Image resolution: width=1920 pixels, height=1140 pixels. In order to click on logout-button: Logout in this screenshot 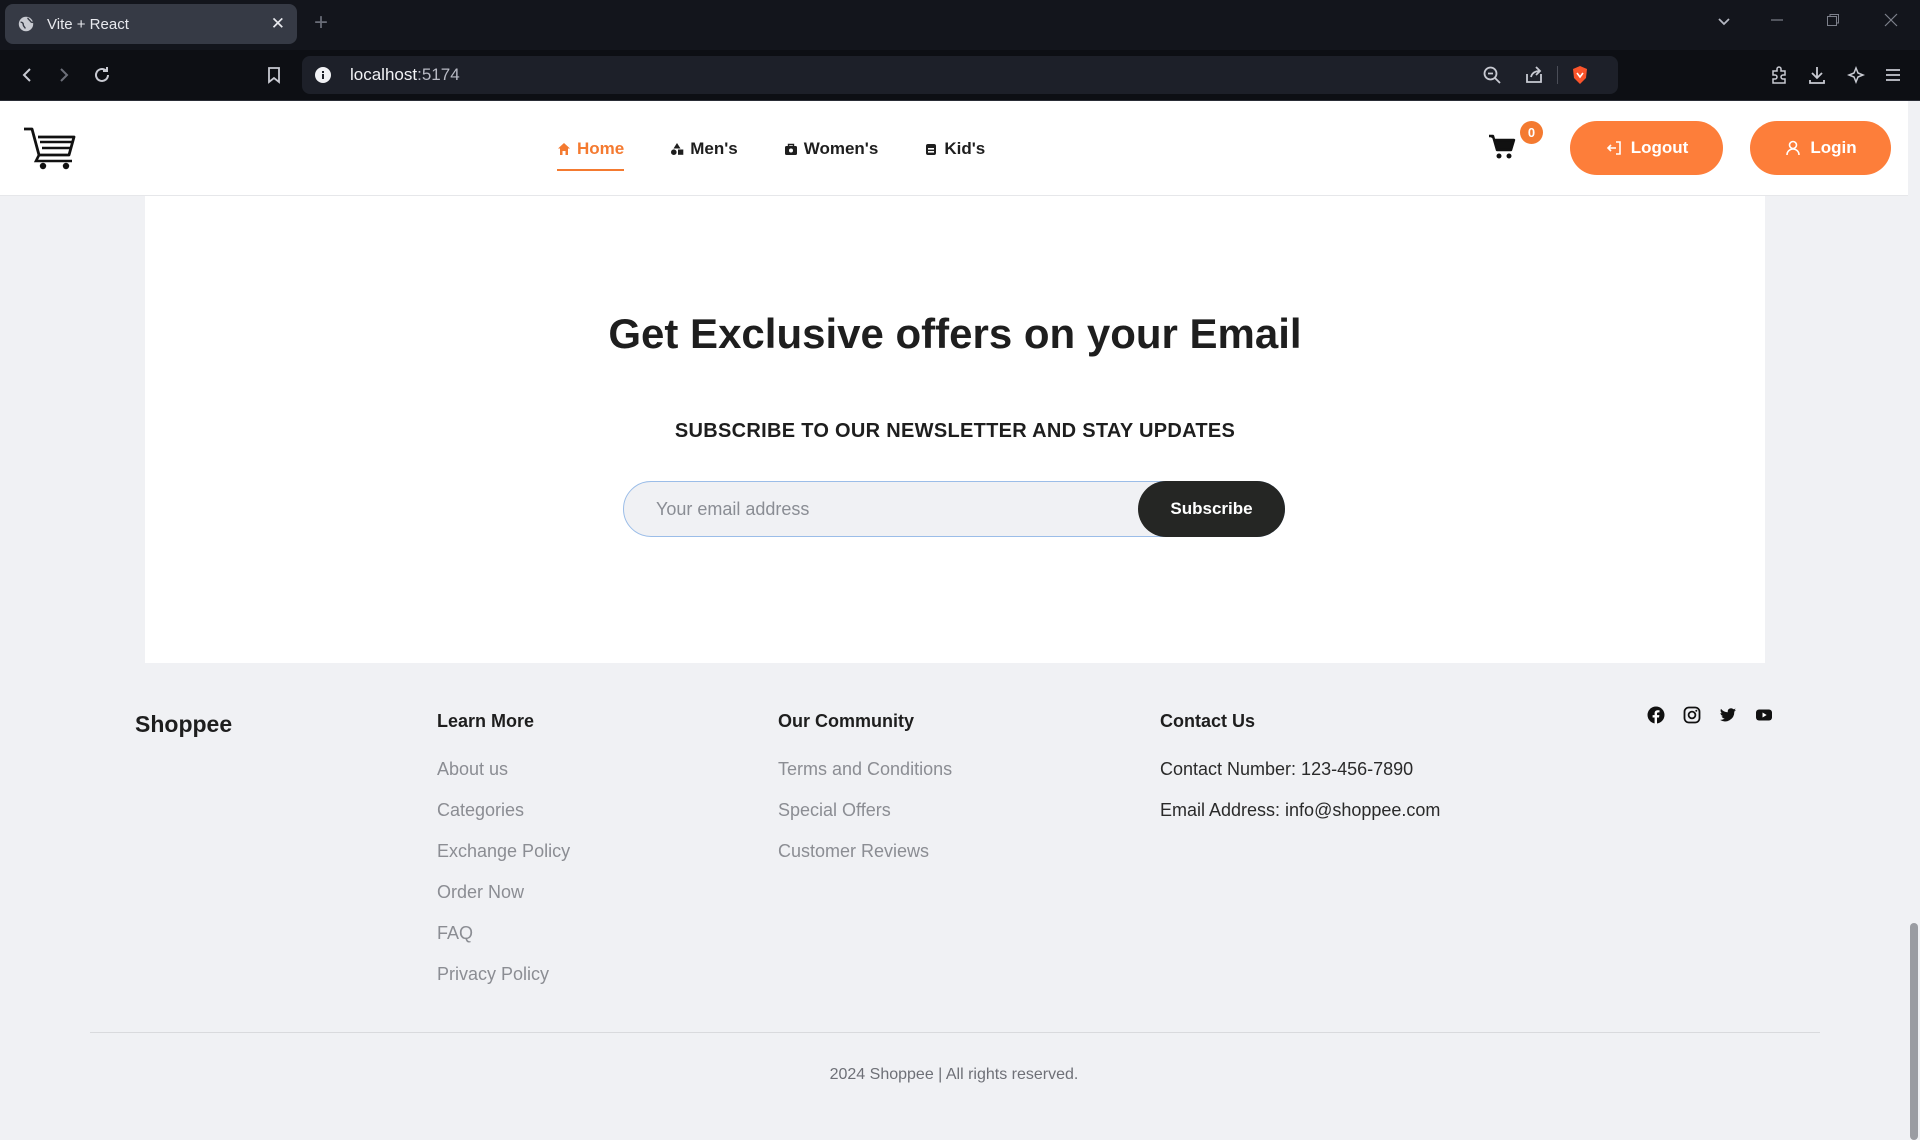, I will do `click(1646, 148)`.